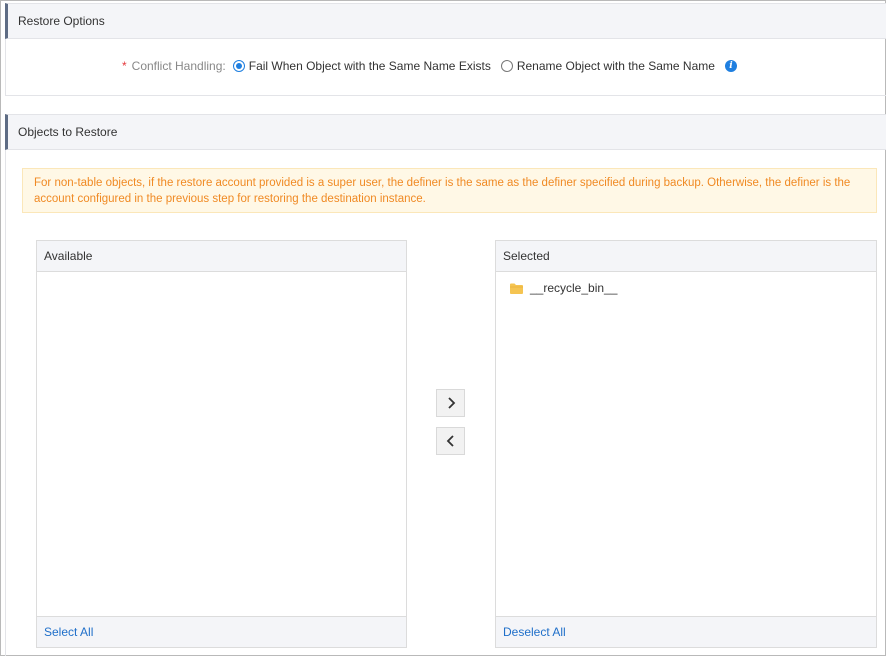 This screenshot has width=886, height=656. I want to click on move-left-button, so click(450, 441).